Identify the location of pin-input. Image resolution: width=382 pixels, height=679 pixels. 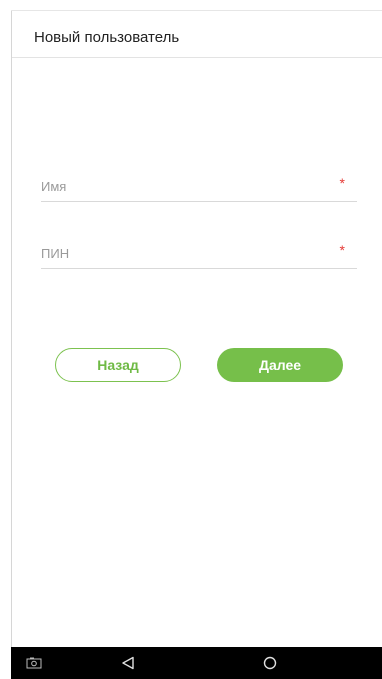
(186, 253).